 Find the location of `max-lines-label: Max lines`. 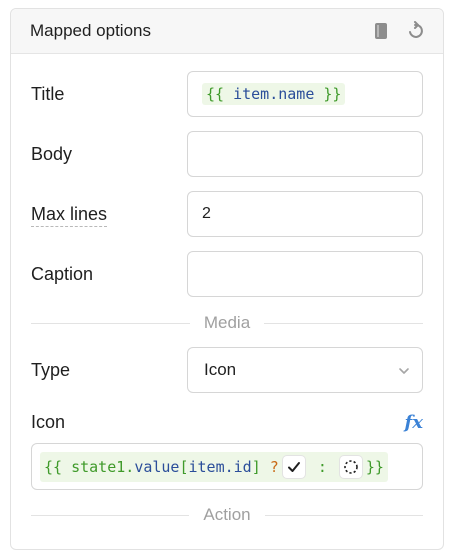

max-lines-label: Max lines is located at coordinates (69, 213).